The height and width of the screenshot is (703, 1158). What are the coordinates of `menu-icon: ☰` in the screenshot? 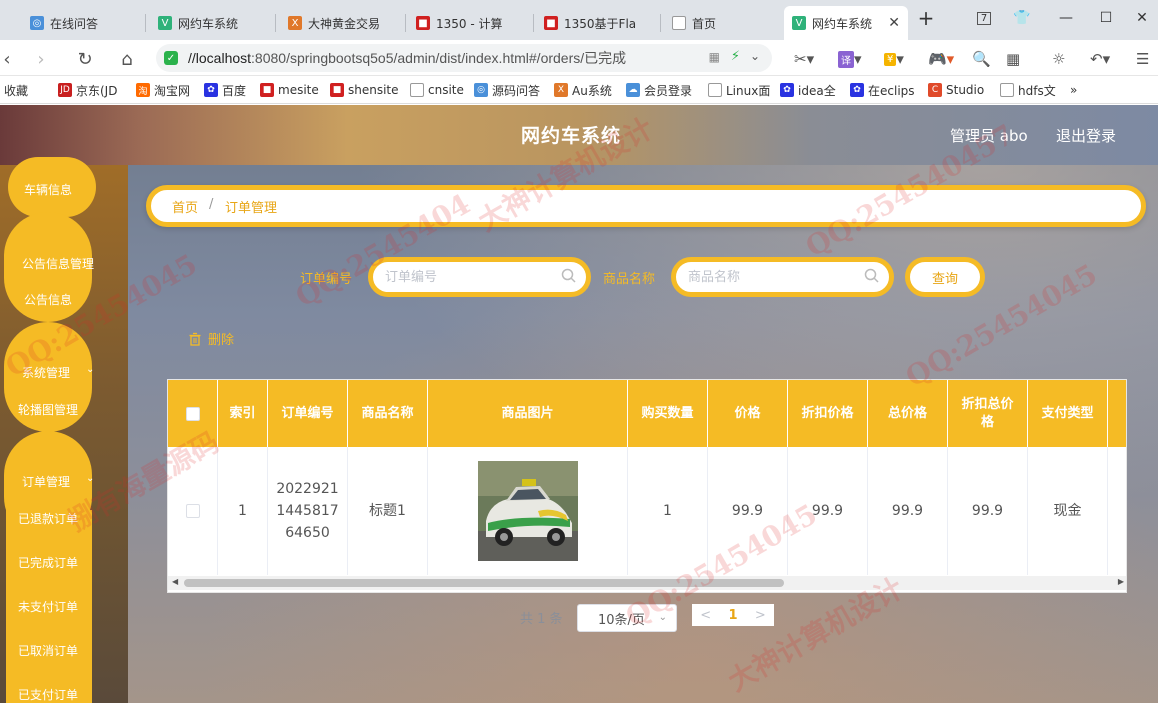 It's located at (1142, 59).